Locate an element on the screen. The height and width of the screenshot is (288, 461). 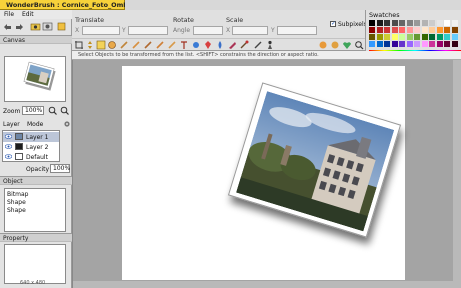
layer-row: Layer 2 is located at coordinates (31, 147).